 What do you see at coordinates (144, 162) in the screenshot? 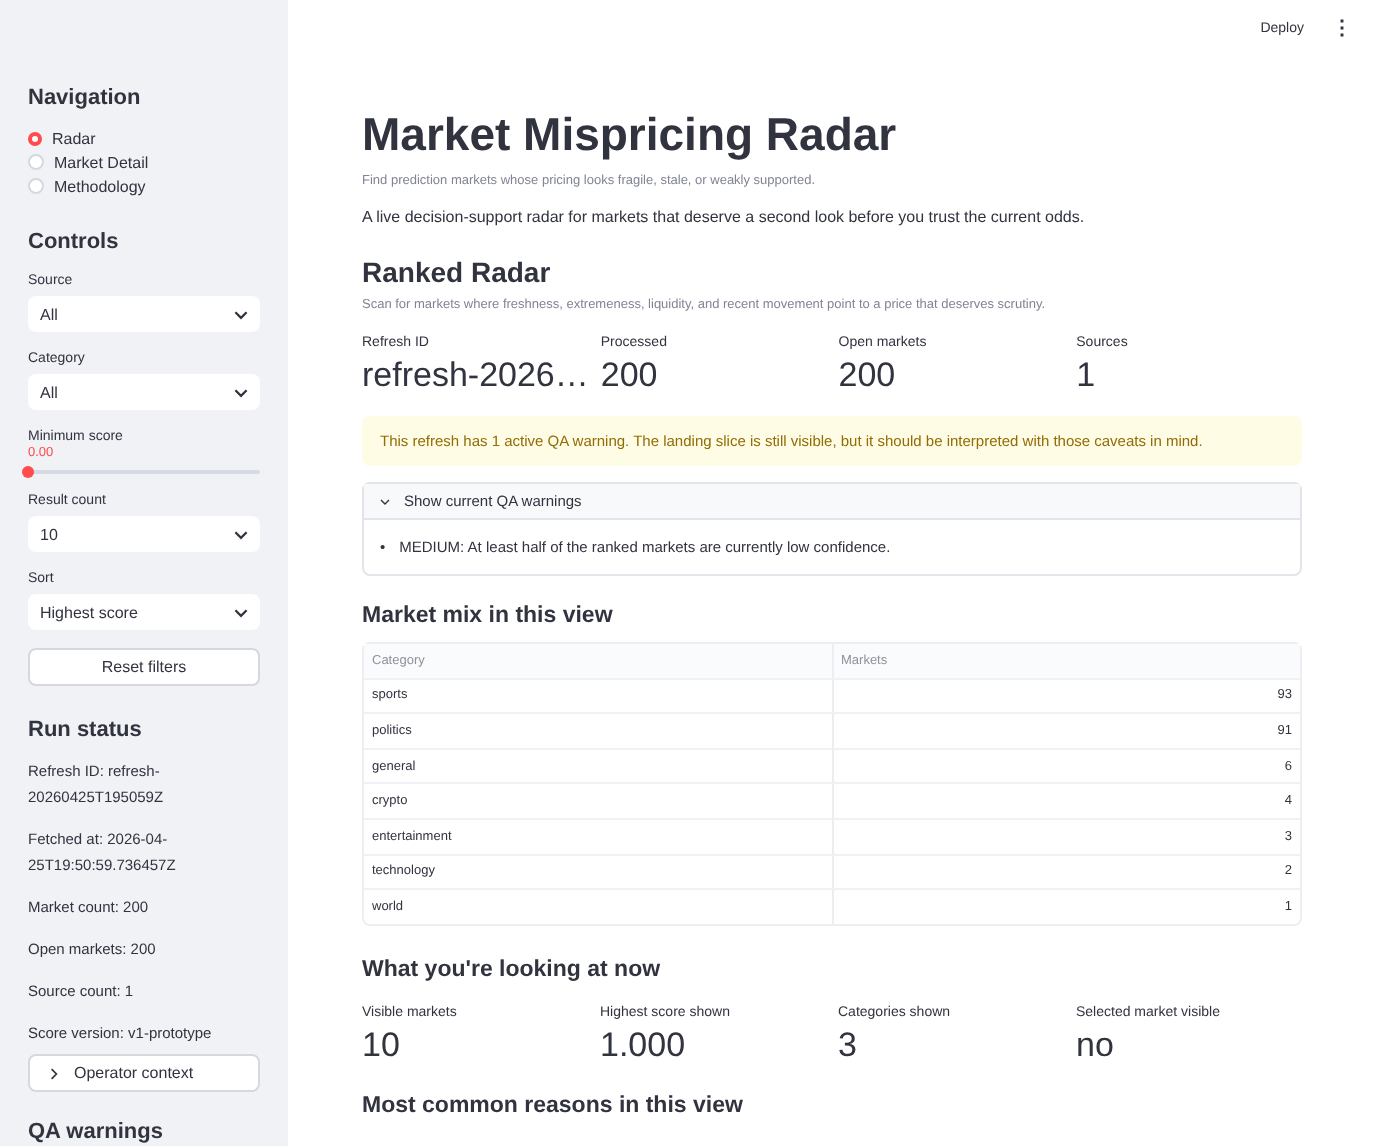
I see `nav-radio-option: Market Detail` at bounding box center [144, 162].